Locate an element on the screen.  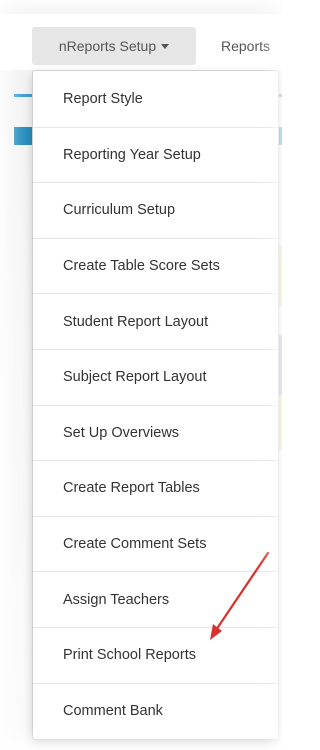
menu-item-reporting-year-setup: Reporting Year Setup is located at coordinates (155, 156).